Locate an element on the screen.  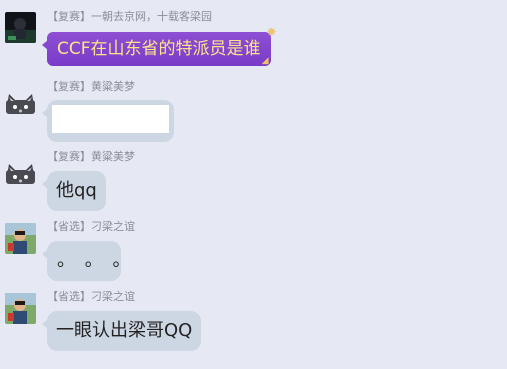
message-bubble: 一眼认出梁哥QQ is located at coordinates (121, 331).